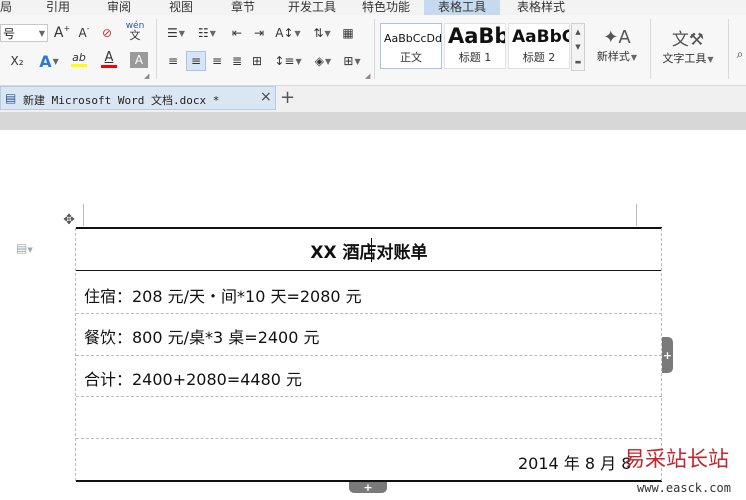  What do you see at coordinates (259, 33) in the screenshot?
I see `increase-indent-button: ⇥` at bounding box center [259, 33].